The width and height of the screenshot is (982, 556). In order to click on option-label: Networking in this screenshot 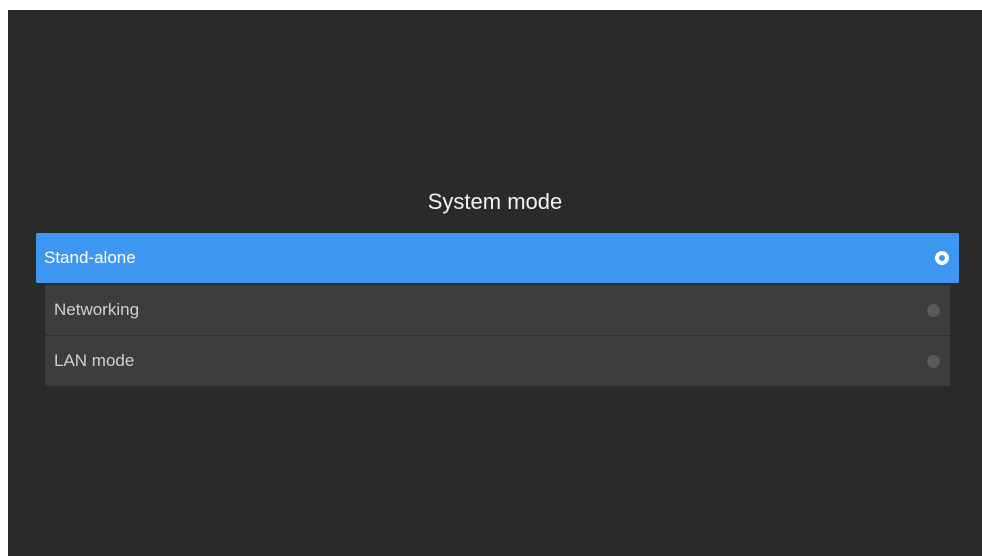, I will do `click(97, 309)`.